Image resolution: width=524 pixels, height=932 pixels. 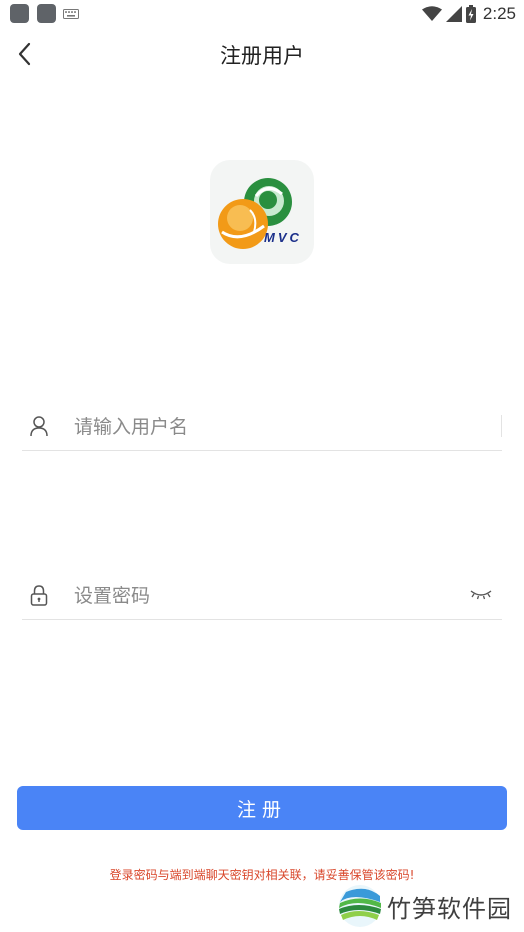 I want to click on page-title: 注册用户, so click(x=262, y=56).